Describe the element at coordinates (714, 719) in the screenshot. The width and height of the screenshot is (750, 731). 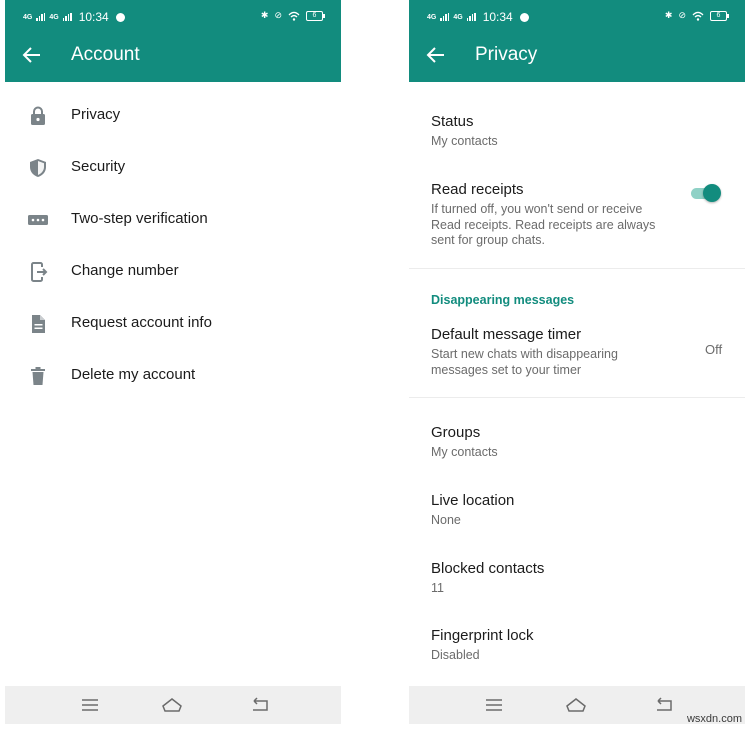
I see `watermark: wsxdn.com` at that location.